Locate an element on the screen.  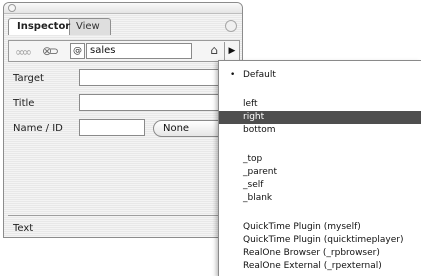
target-menu-arrow-icon: ▶ is located at coordinates (231, 51).